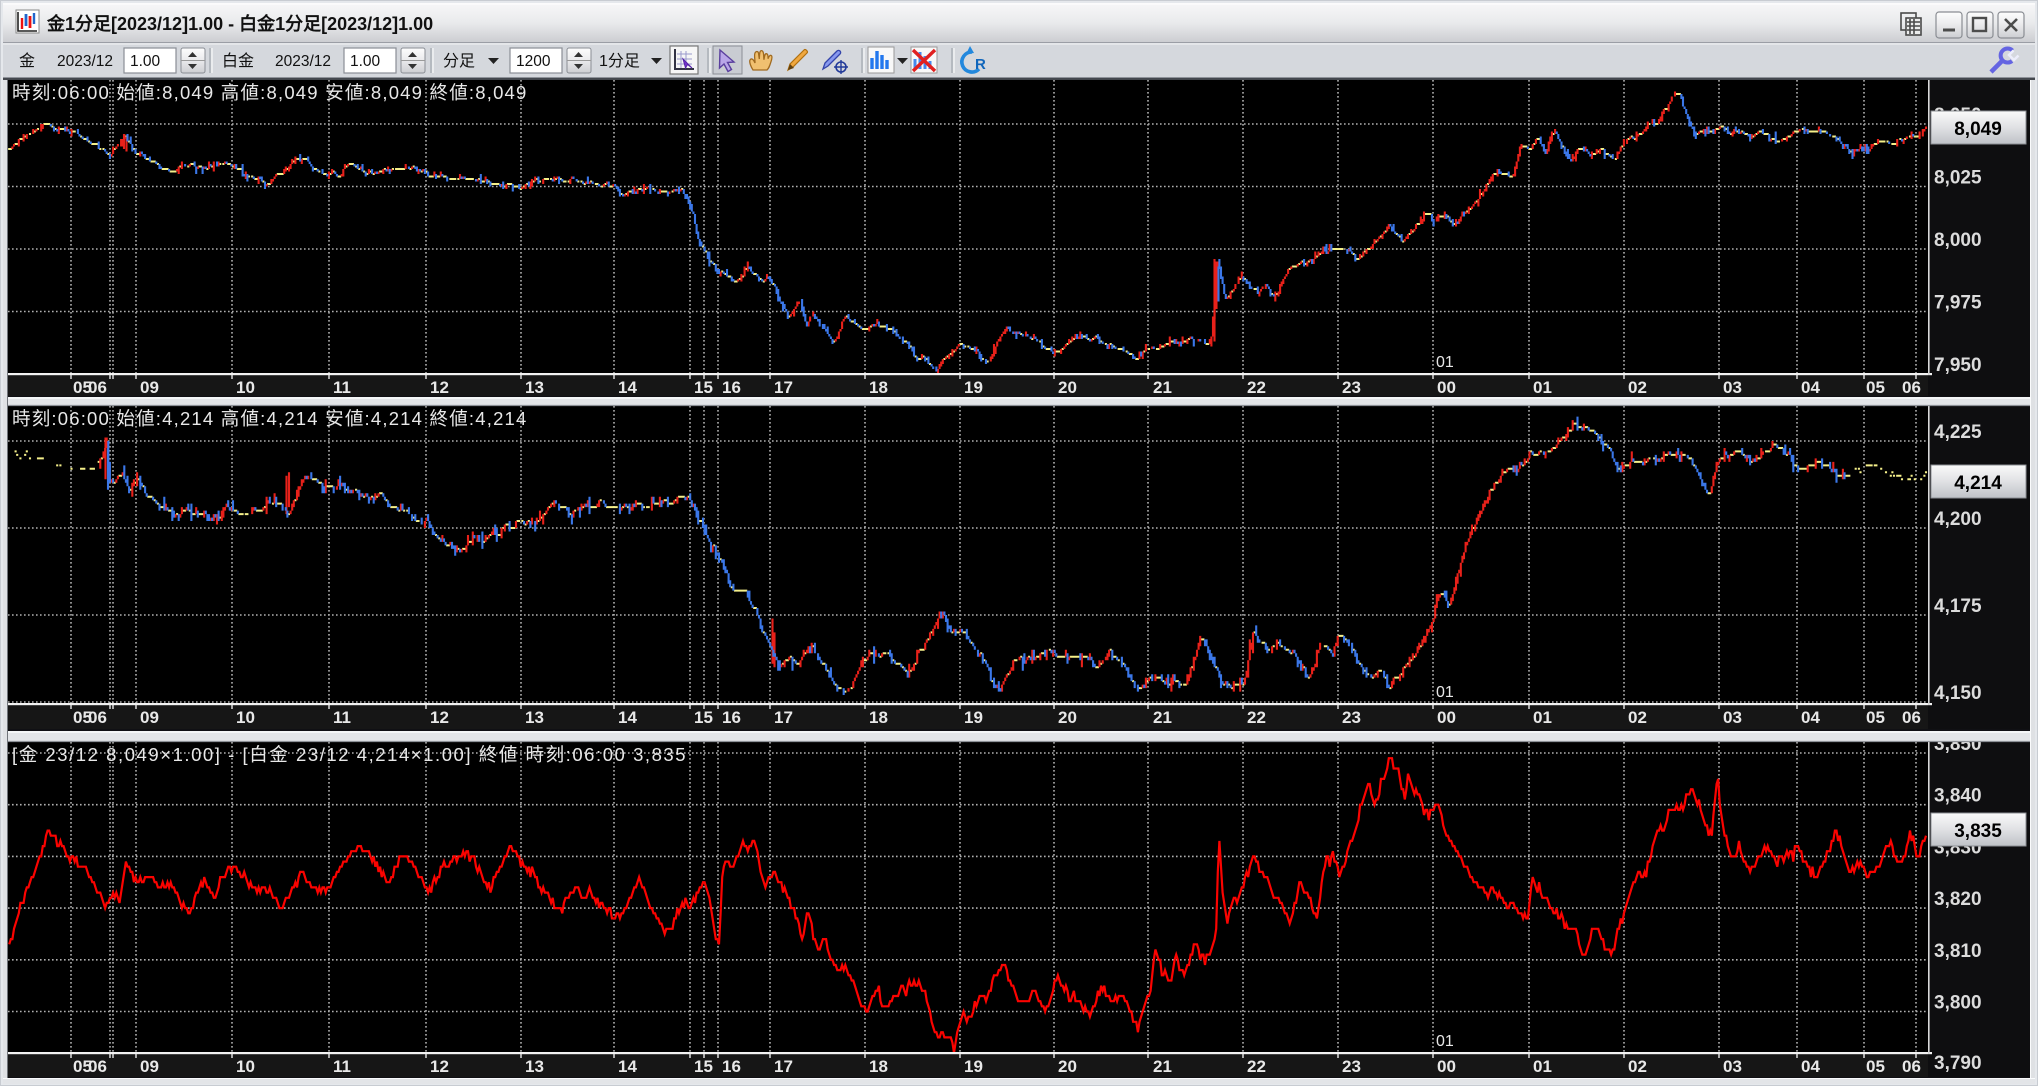 This screenshot has width=2038, height=1086. Describe the element at coordinates (1958, 899) in the screenshot. I see `svg-text: 3,820` at that location.